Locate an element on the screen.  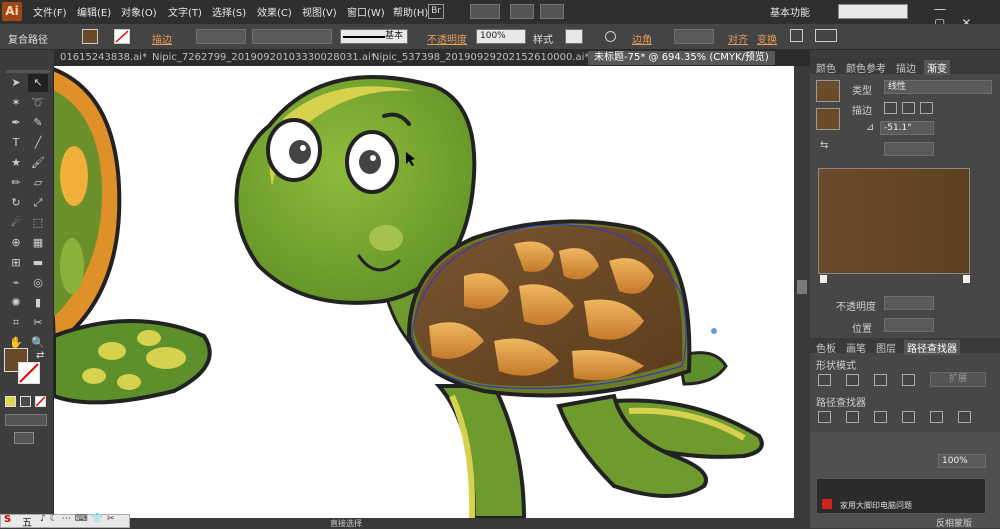
tab-pathfinder: 路径查找器 is located at coordinates (932, 347).